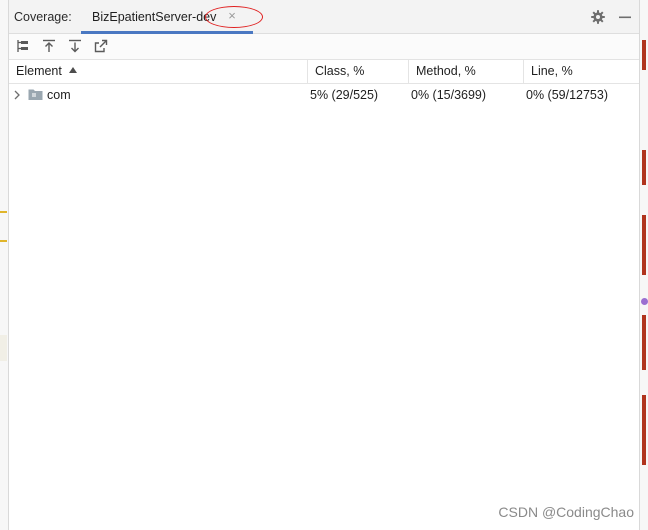 Image resolution: width=648 pixels, height=530 pixels. What do you see at coordinates (566, 512) in the screenshot?
I see `watermark: CSDN @CodingChao` at bounding box center [566, 512].